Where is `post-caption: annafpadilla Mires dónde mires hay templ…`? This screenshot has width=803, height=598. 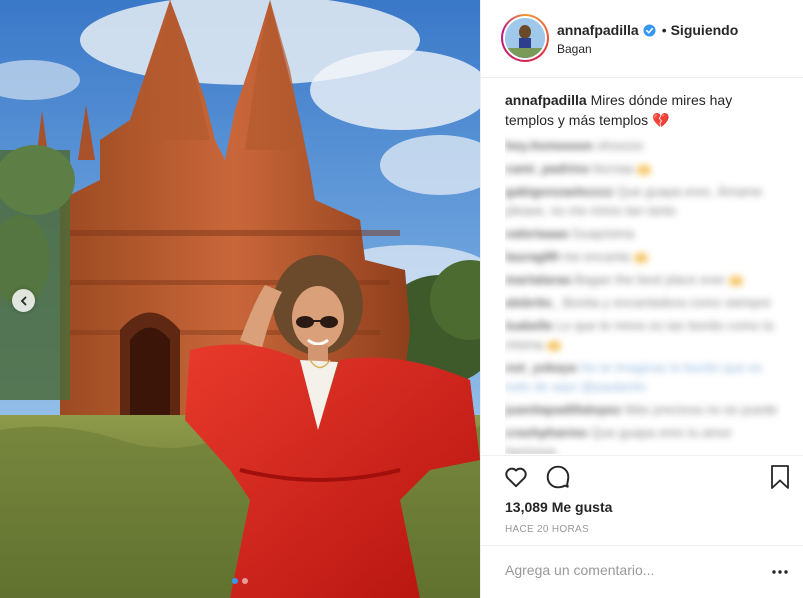
post-caption: annafpadilla Mires dónde mires hay templ… is located at coordinates (643, 110).